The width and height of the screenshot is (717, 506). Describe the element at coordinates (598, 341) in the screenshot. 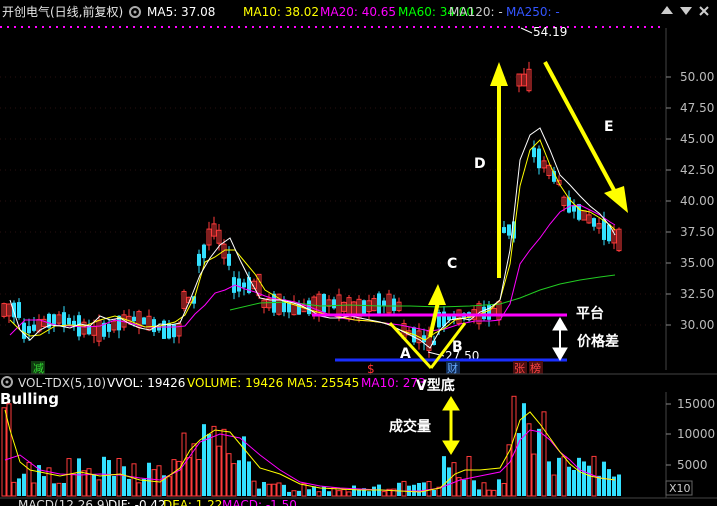

I see `price-gap-label: 价格差` at that location.